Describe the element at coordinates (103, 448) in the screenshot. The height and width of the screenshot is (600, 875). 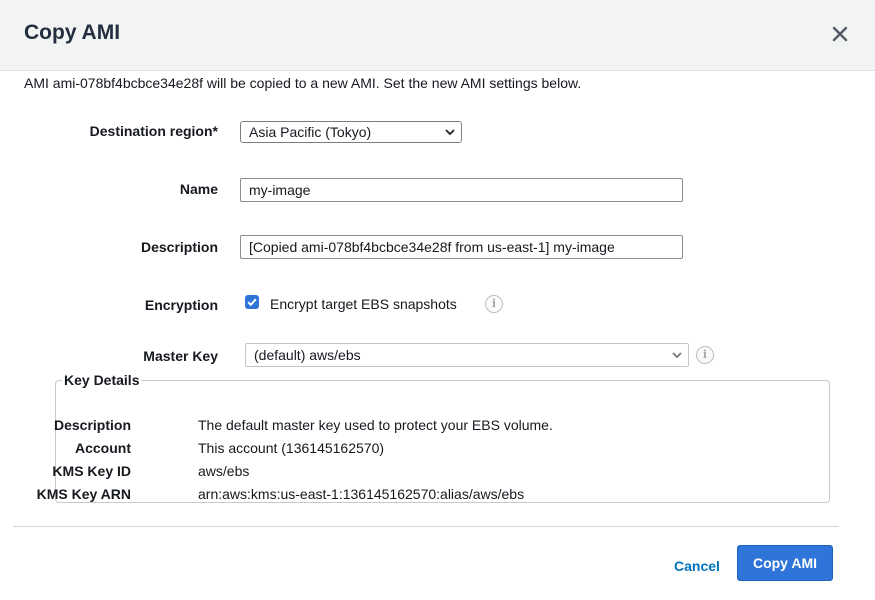
I see `key-detail-key: Account` at that location.